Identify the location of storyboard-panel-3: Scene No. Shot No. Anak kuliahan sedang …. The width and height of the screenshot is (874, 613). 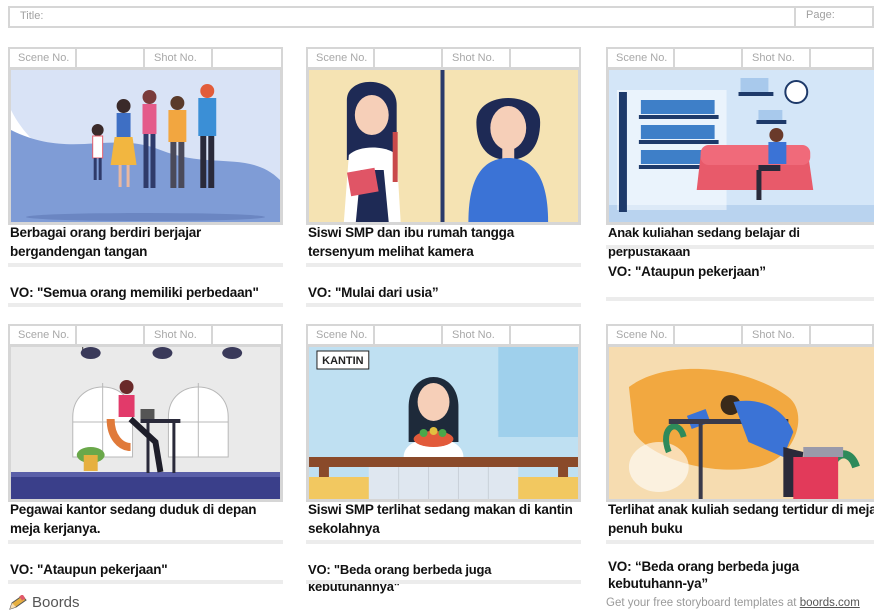
(740, 177).